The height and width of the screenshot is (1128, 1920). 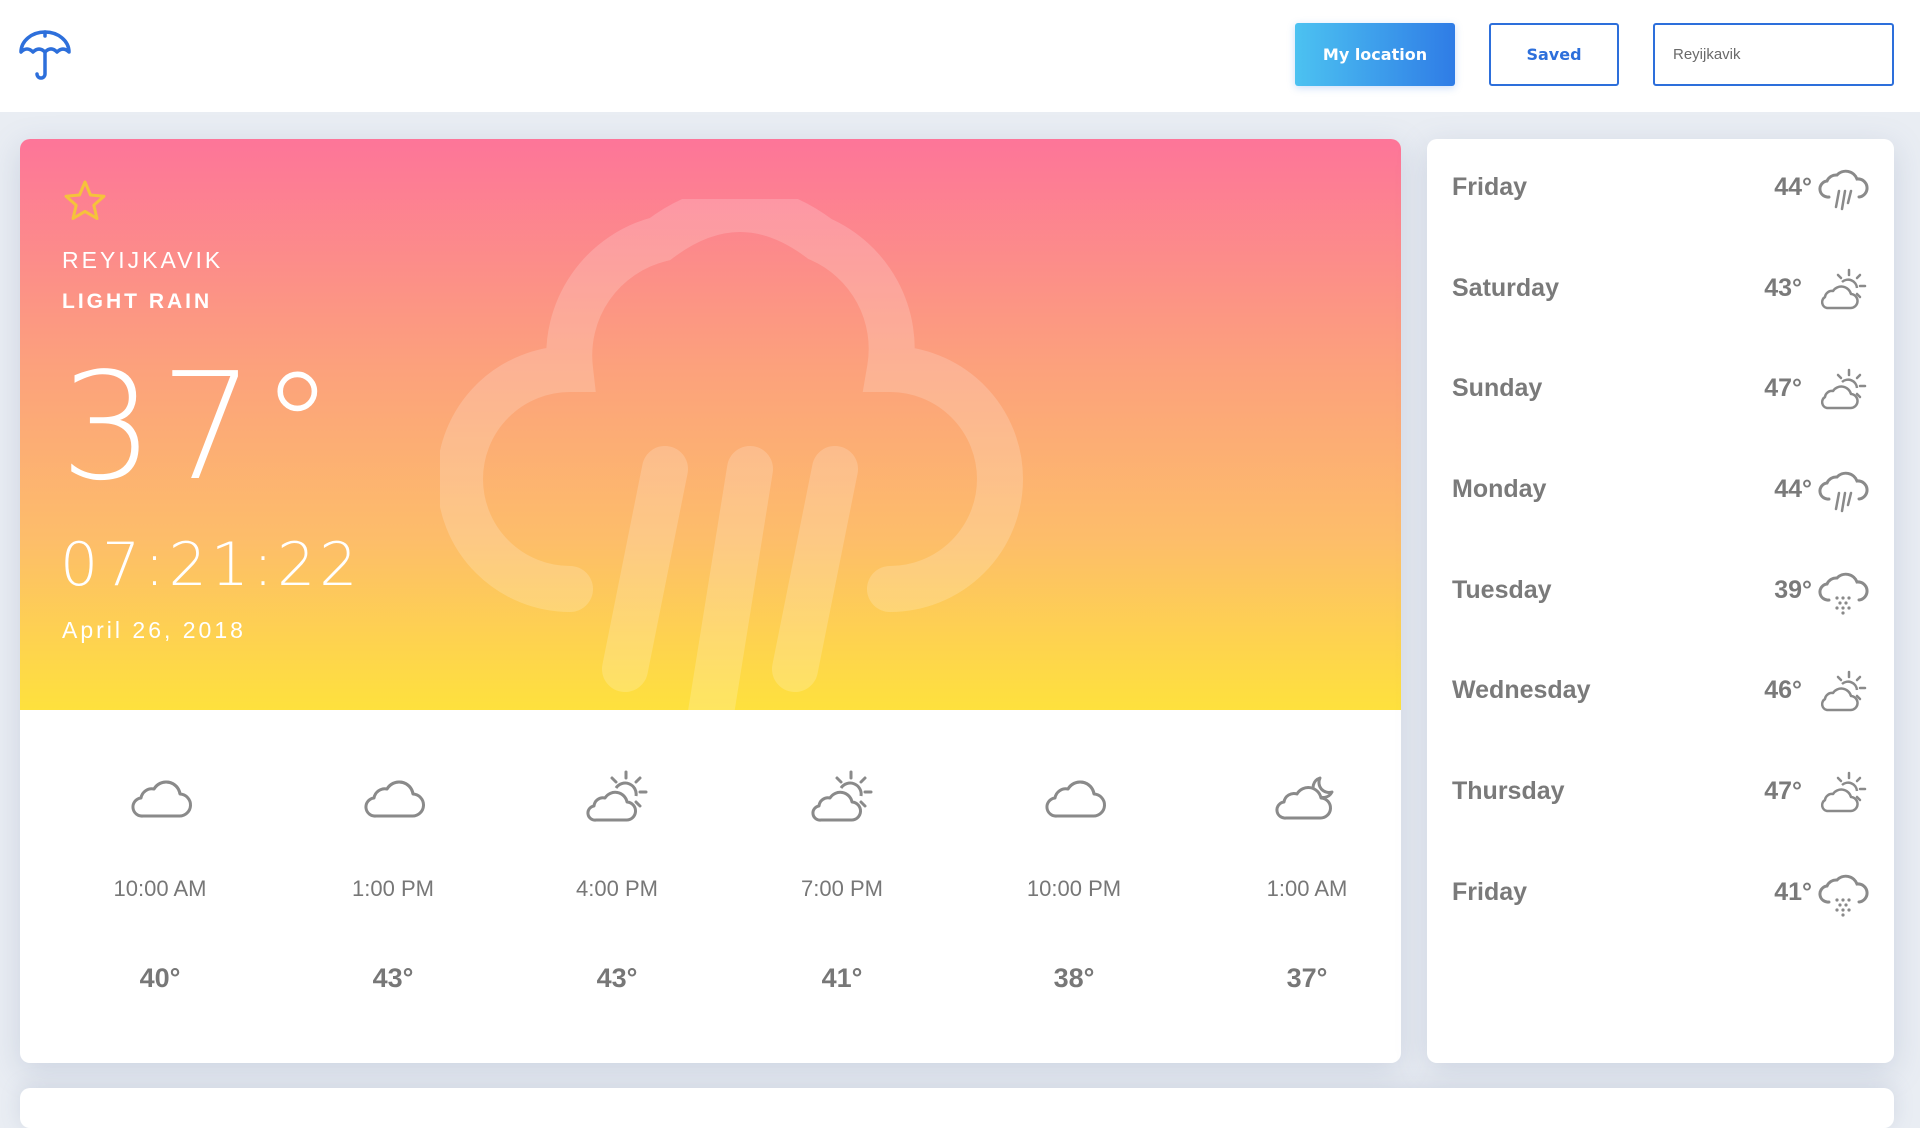 What do you see at coordinates (1307, 978) in the screenshot?
I see `hourly-temperature: 37°` at bounding box center [1307, 978].